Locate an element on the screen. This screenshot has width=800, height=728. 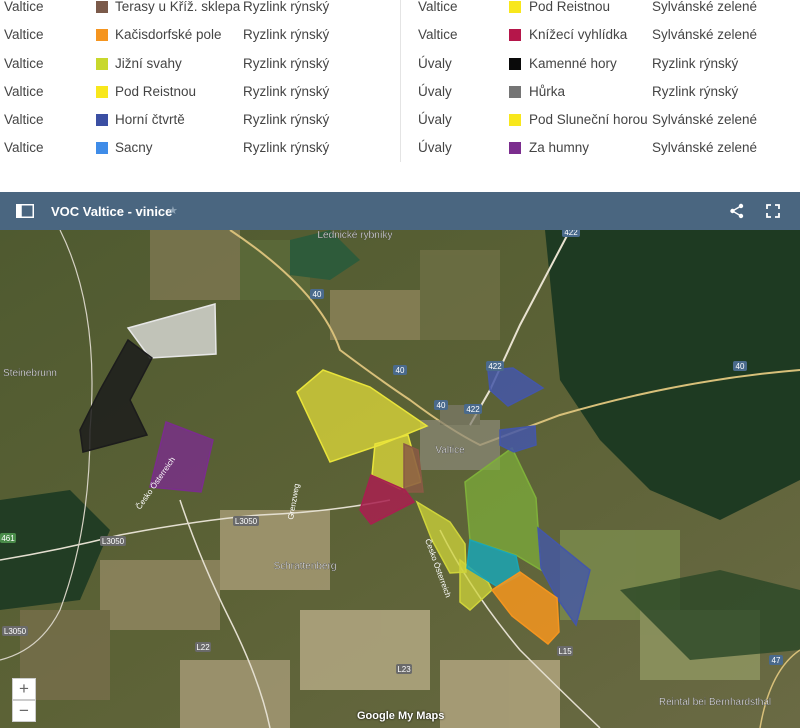
road-label: L15 is located at coordinates (565, 651).